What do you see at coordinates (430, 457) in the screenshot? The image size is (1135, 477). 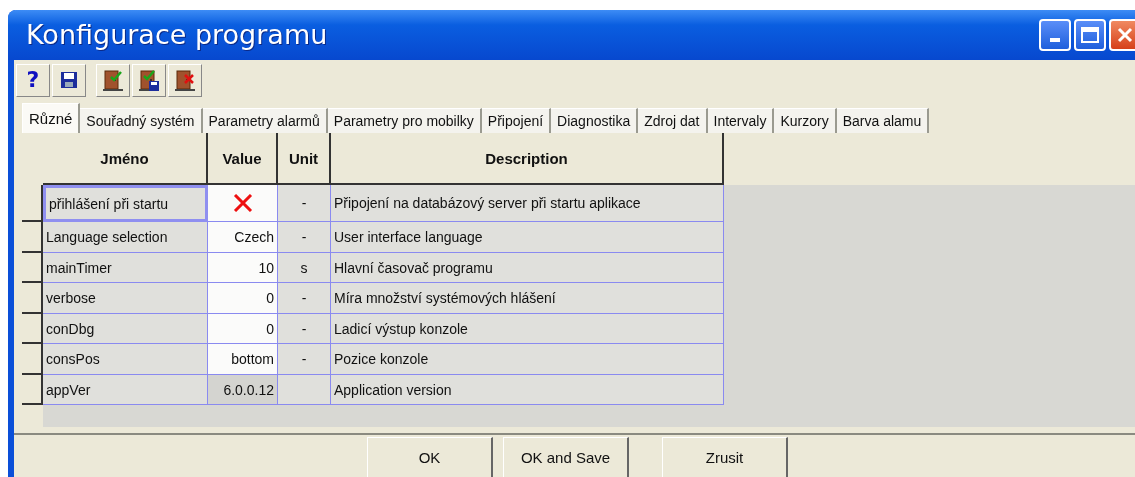 I see `dialog-button: OK` at bounding box center [430, 457].